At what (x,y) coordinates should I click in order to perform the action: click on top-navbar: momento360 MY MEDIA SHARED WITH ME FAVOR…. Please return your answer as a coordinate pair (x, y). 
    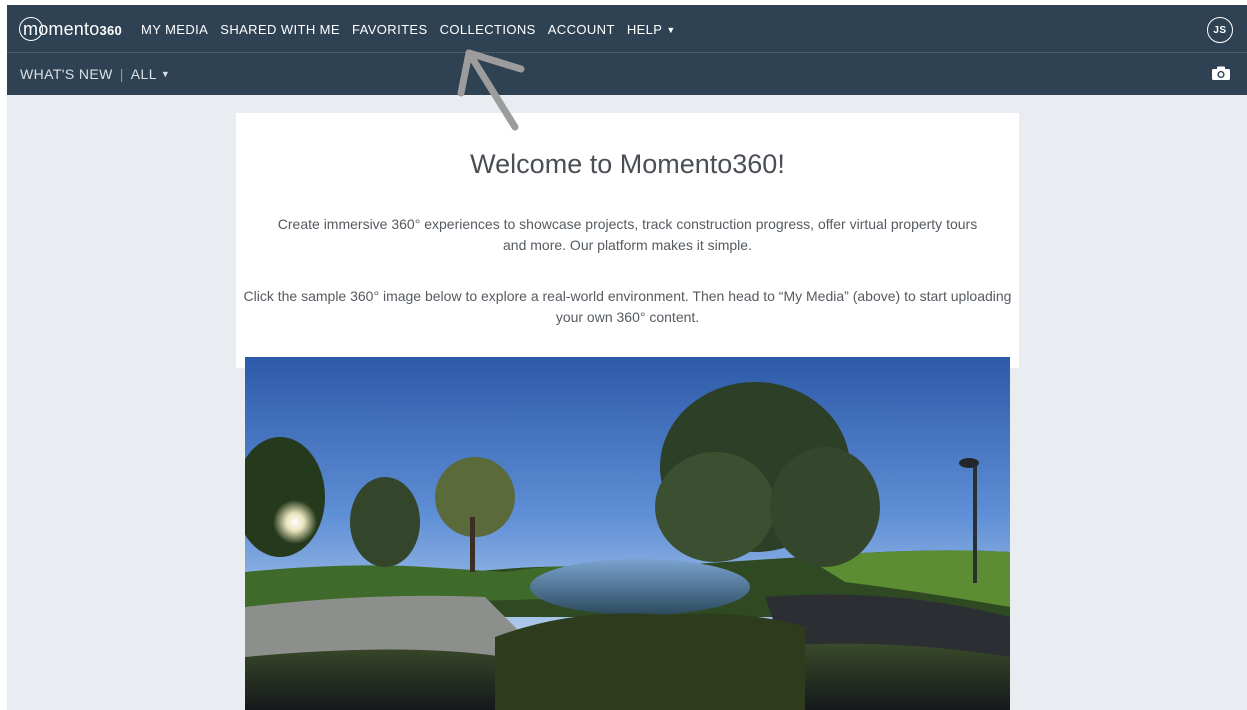
    Looking at the image, I should click on (627, 29).